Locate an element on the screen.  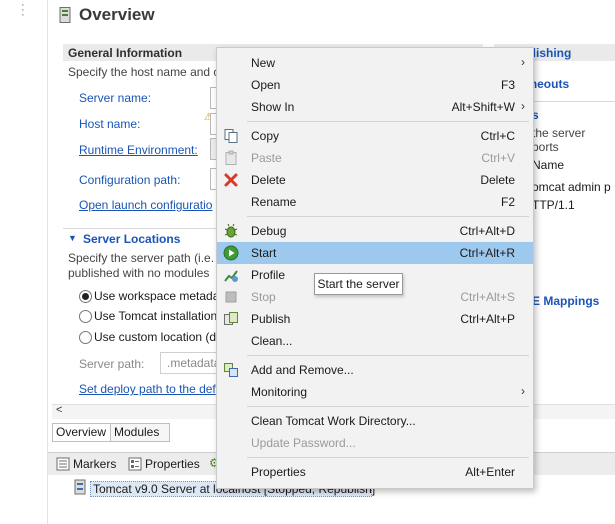
menu-item-start: Start Ctrl+Alt+R is located at coordinates (375, 253).